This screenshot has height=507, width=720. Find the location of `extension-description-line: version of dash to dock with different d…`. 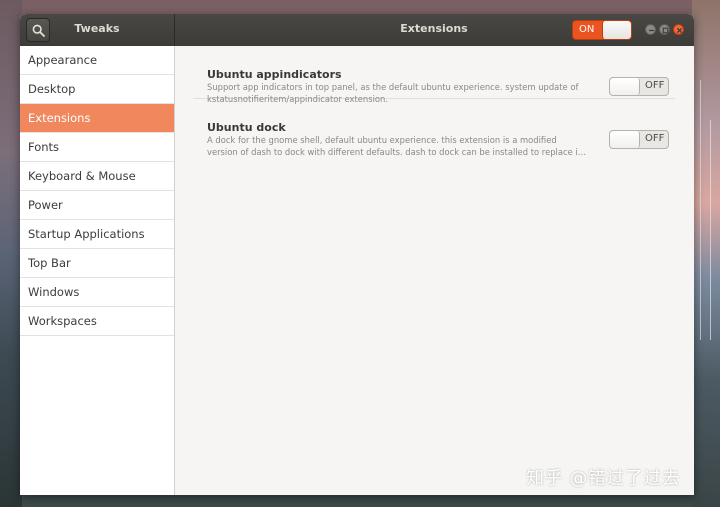

extension-description-line: version of dash to dock with different d… is located at coordinates (397, 151).